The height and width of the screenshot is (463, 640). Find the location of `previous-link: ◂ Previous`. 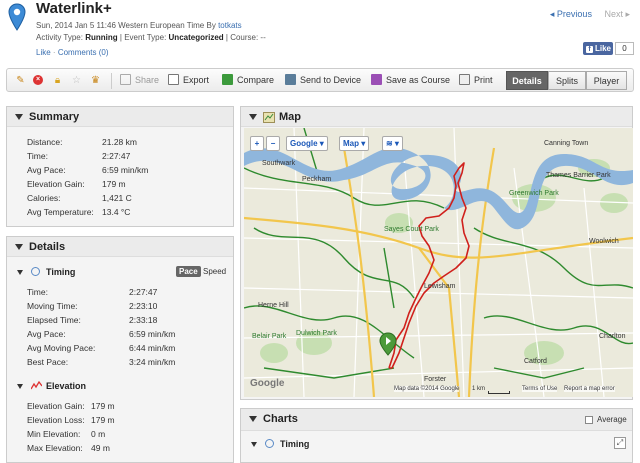

previous-link: ◂ Previous is located at coordinates (571, 14).